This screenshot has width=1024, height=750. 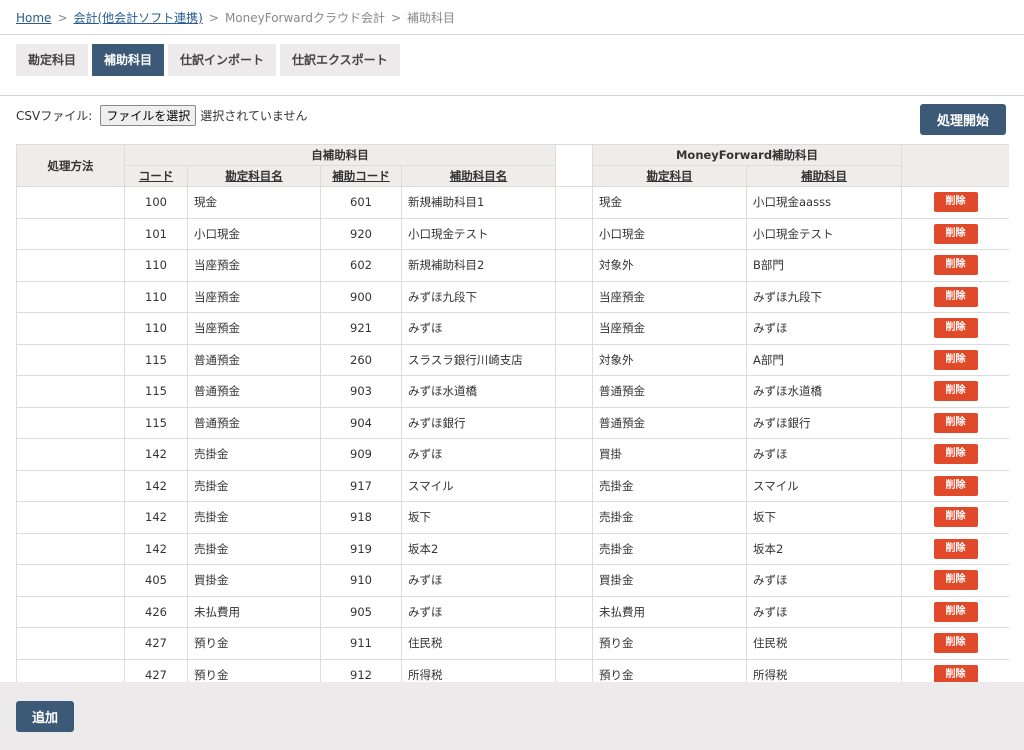 I want to click on code-cell: 405, so click(x=156, y=580).